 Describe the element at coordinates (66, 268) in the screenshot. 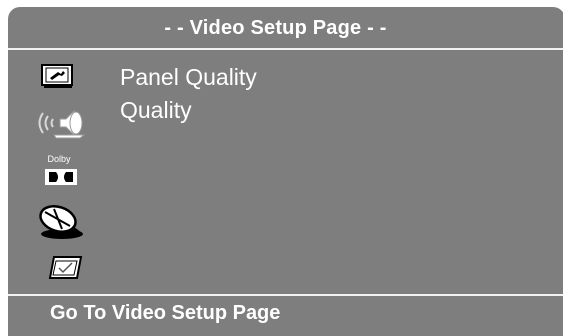

I see `preference-icon` at that location.